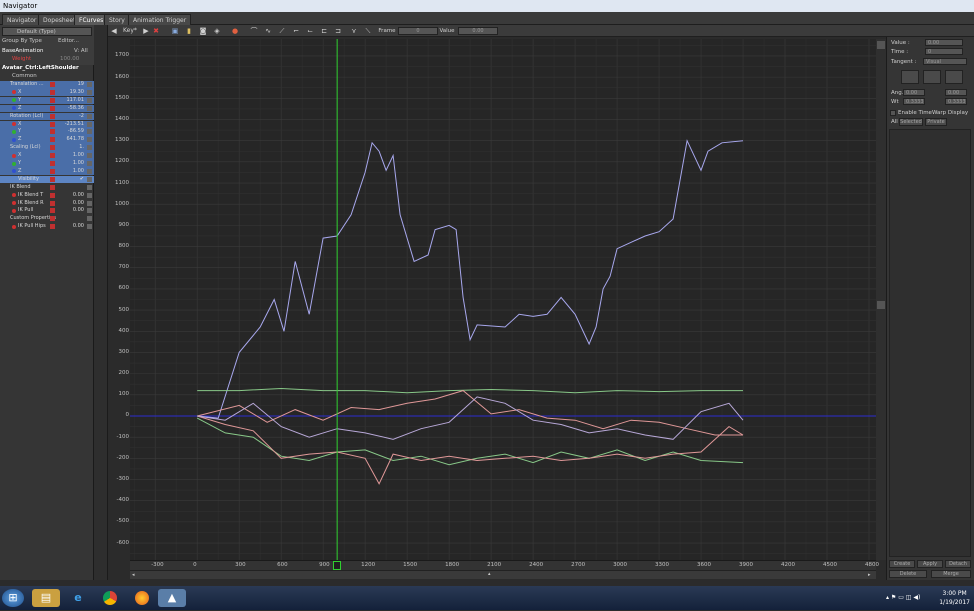 The height and width of the screenshot is (611, 974). What do you see at coordinates (78, 598) in the screenshot?
I see `internet-explorer-icon: e` at bounding box center [78, 598].